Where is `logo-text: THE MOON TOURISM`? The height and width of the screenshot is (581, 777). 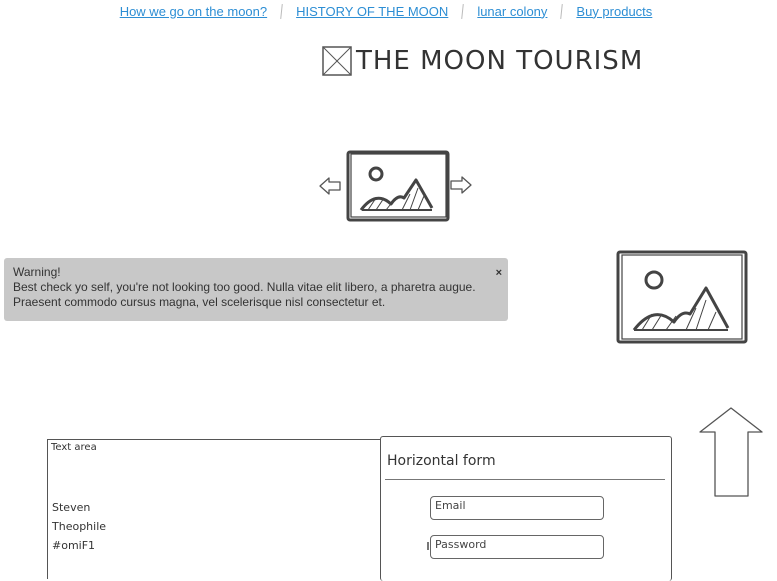 logo-text: THE MOON TOURISM is located at coordinates (500, 61).